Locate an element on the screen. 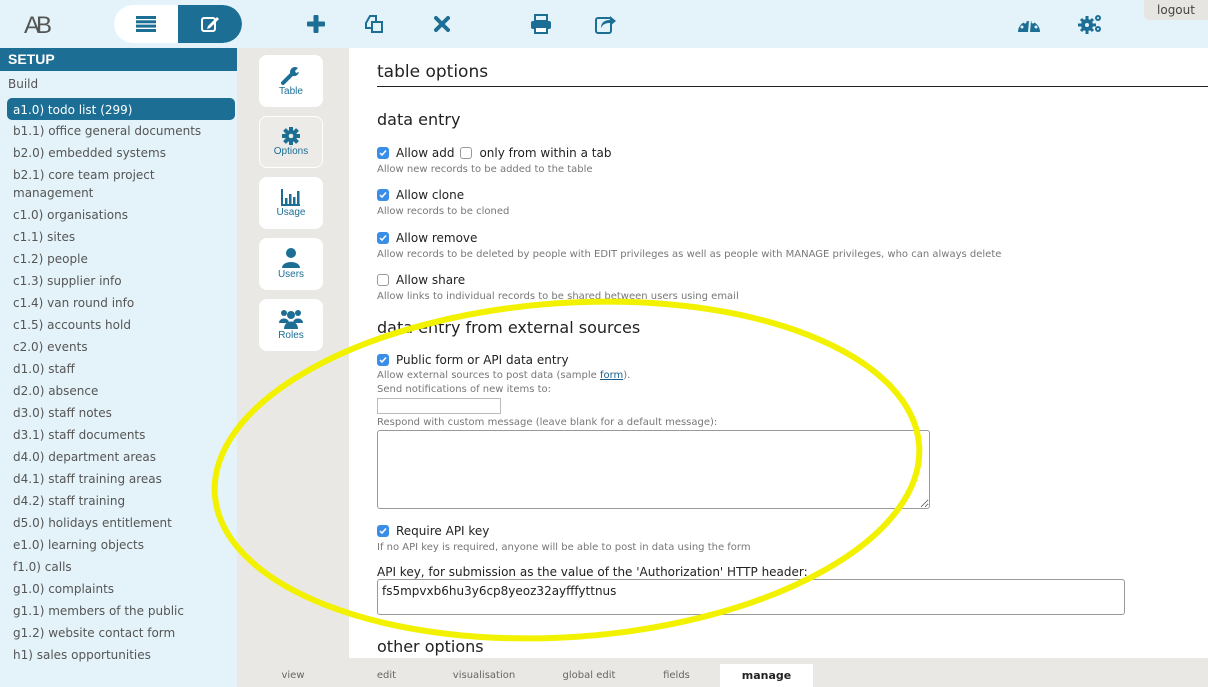 The image size is (1208, 687). only-within-tab-checkbox is located at coordinates (466, 153).